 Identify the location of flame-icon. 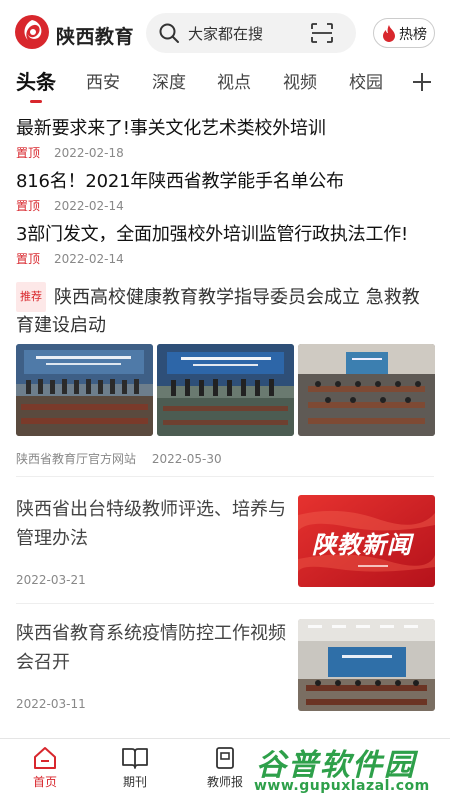
(389, 33).